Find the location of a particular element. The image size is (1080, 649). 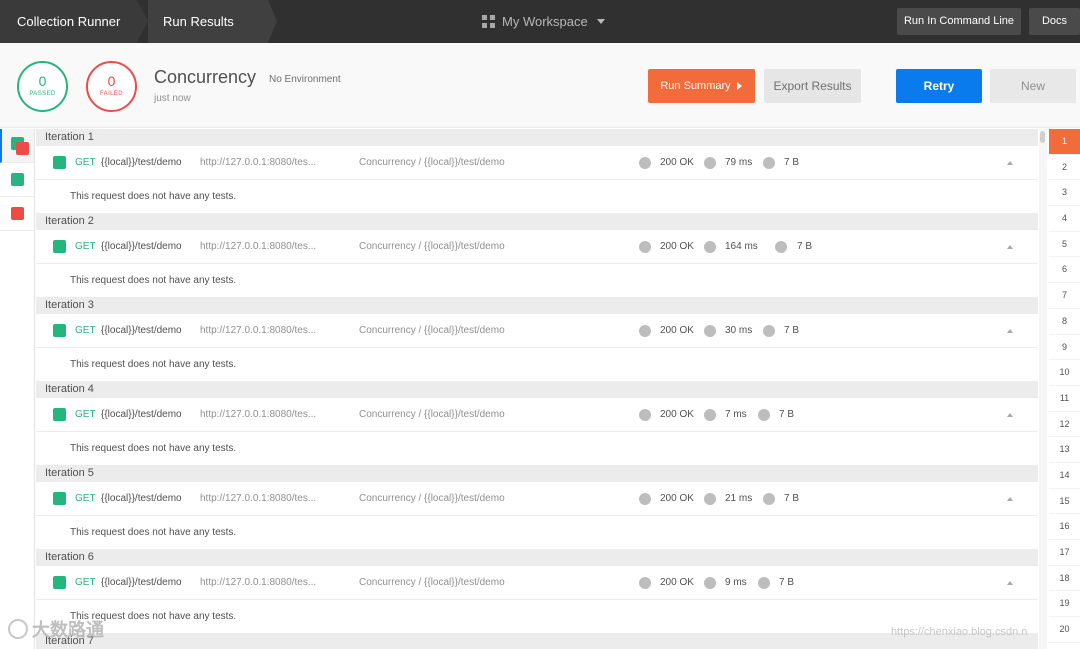

breadcrumb-run-results: Run Results is located at coordinates (208, 21).